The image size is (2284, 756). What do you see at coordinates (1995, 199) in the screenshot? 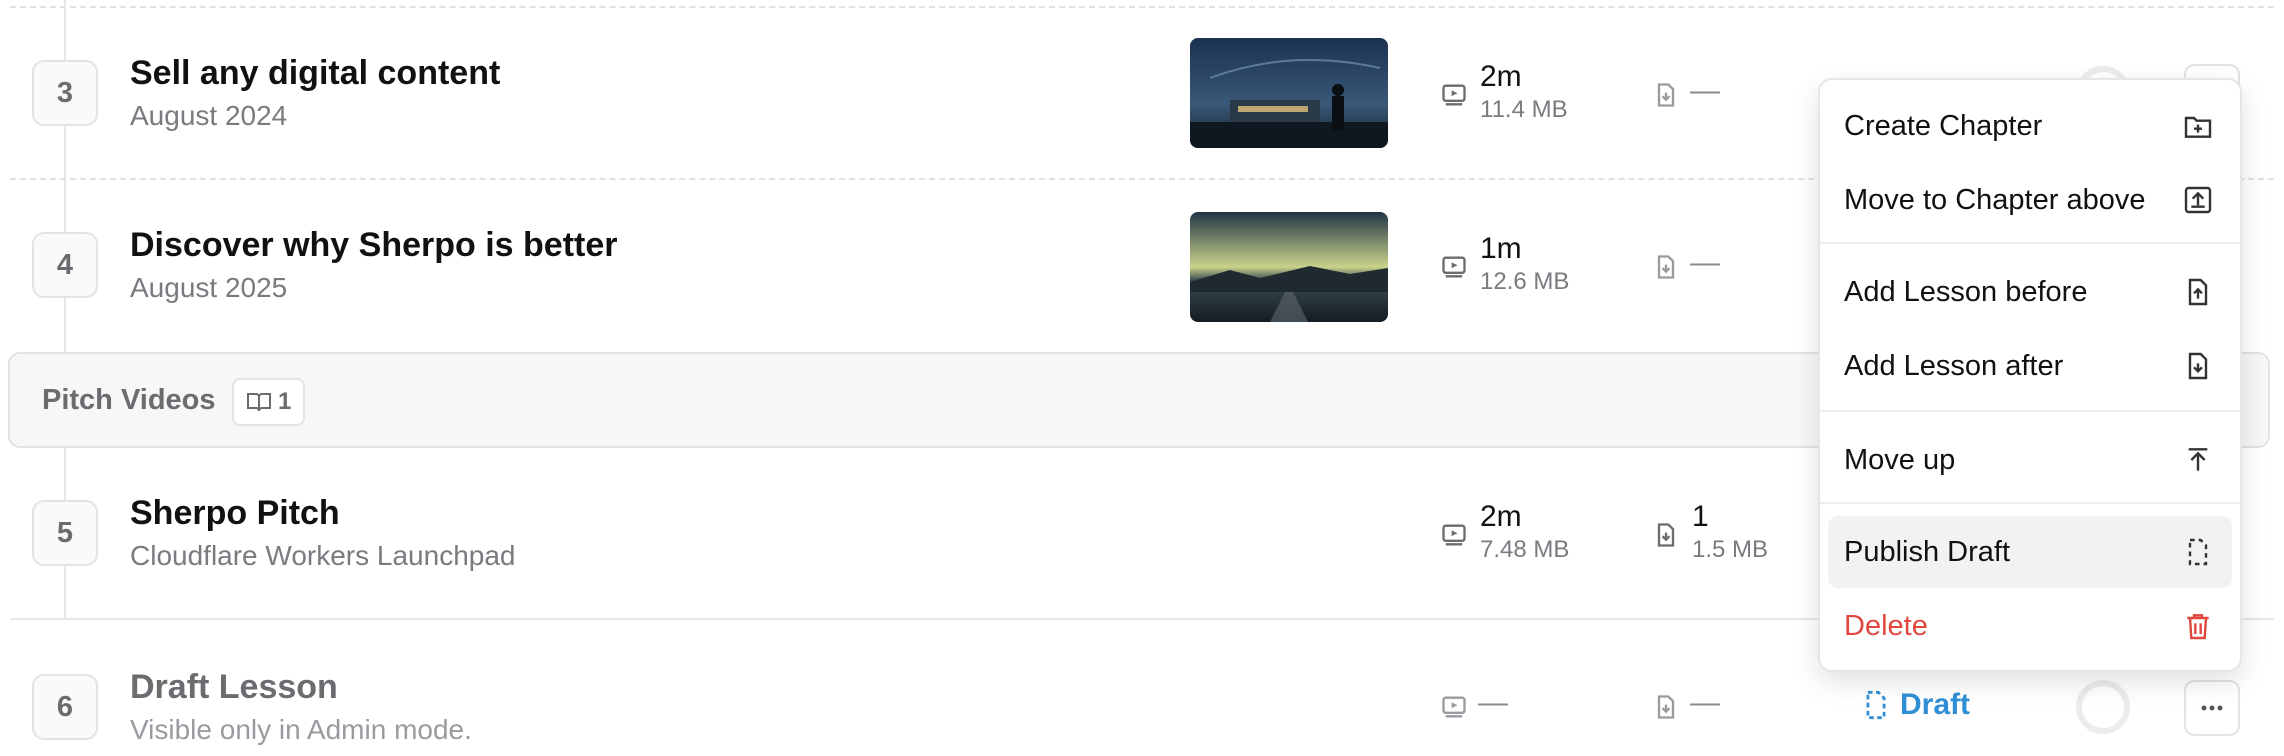
I see `menu-item-label: Move to Chapter above` at bounding box center [1995, 199].